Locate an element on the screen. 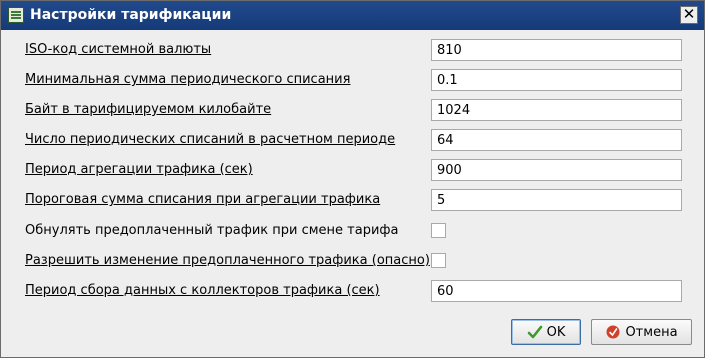  setting-row-currency-iso: ISO-код системной валюты is located at coordinates (352, 50).